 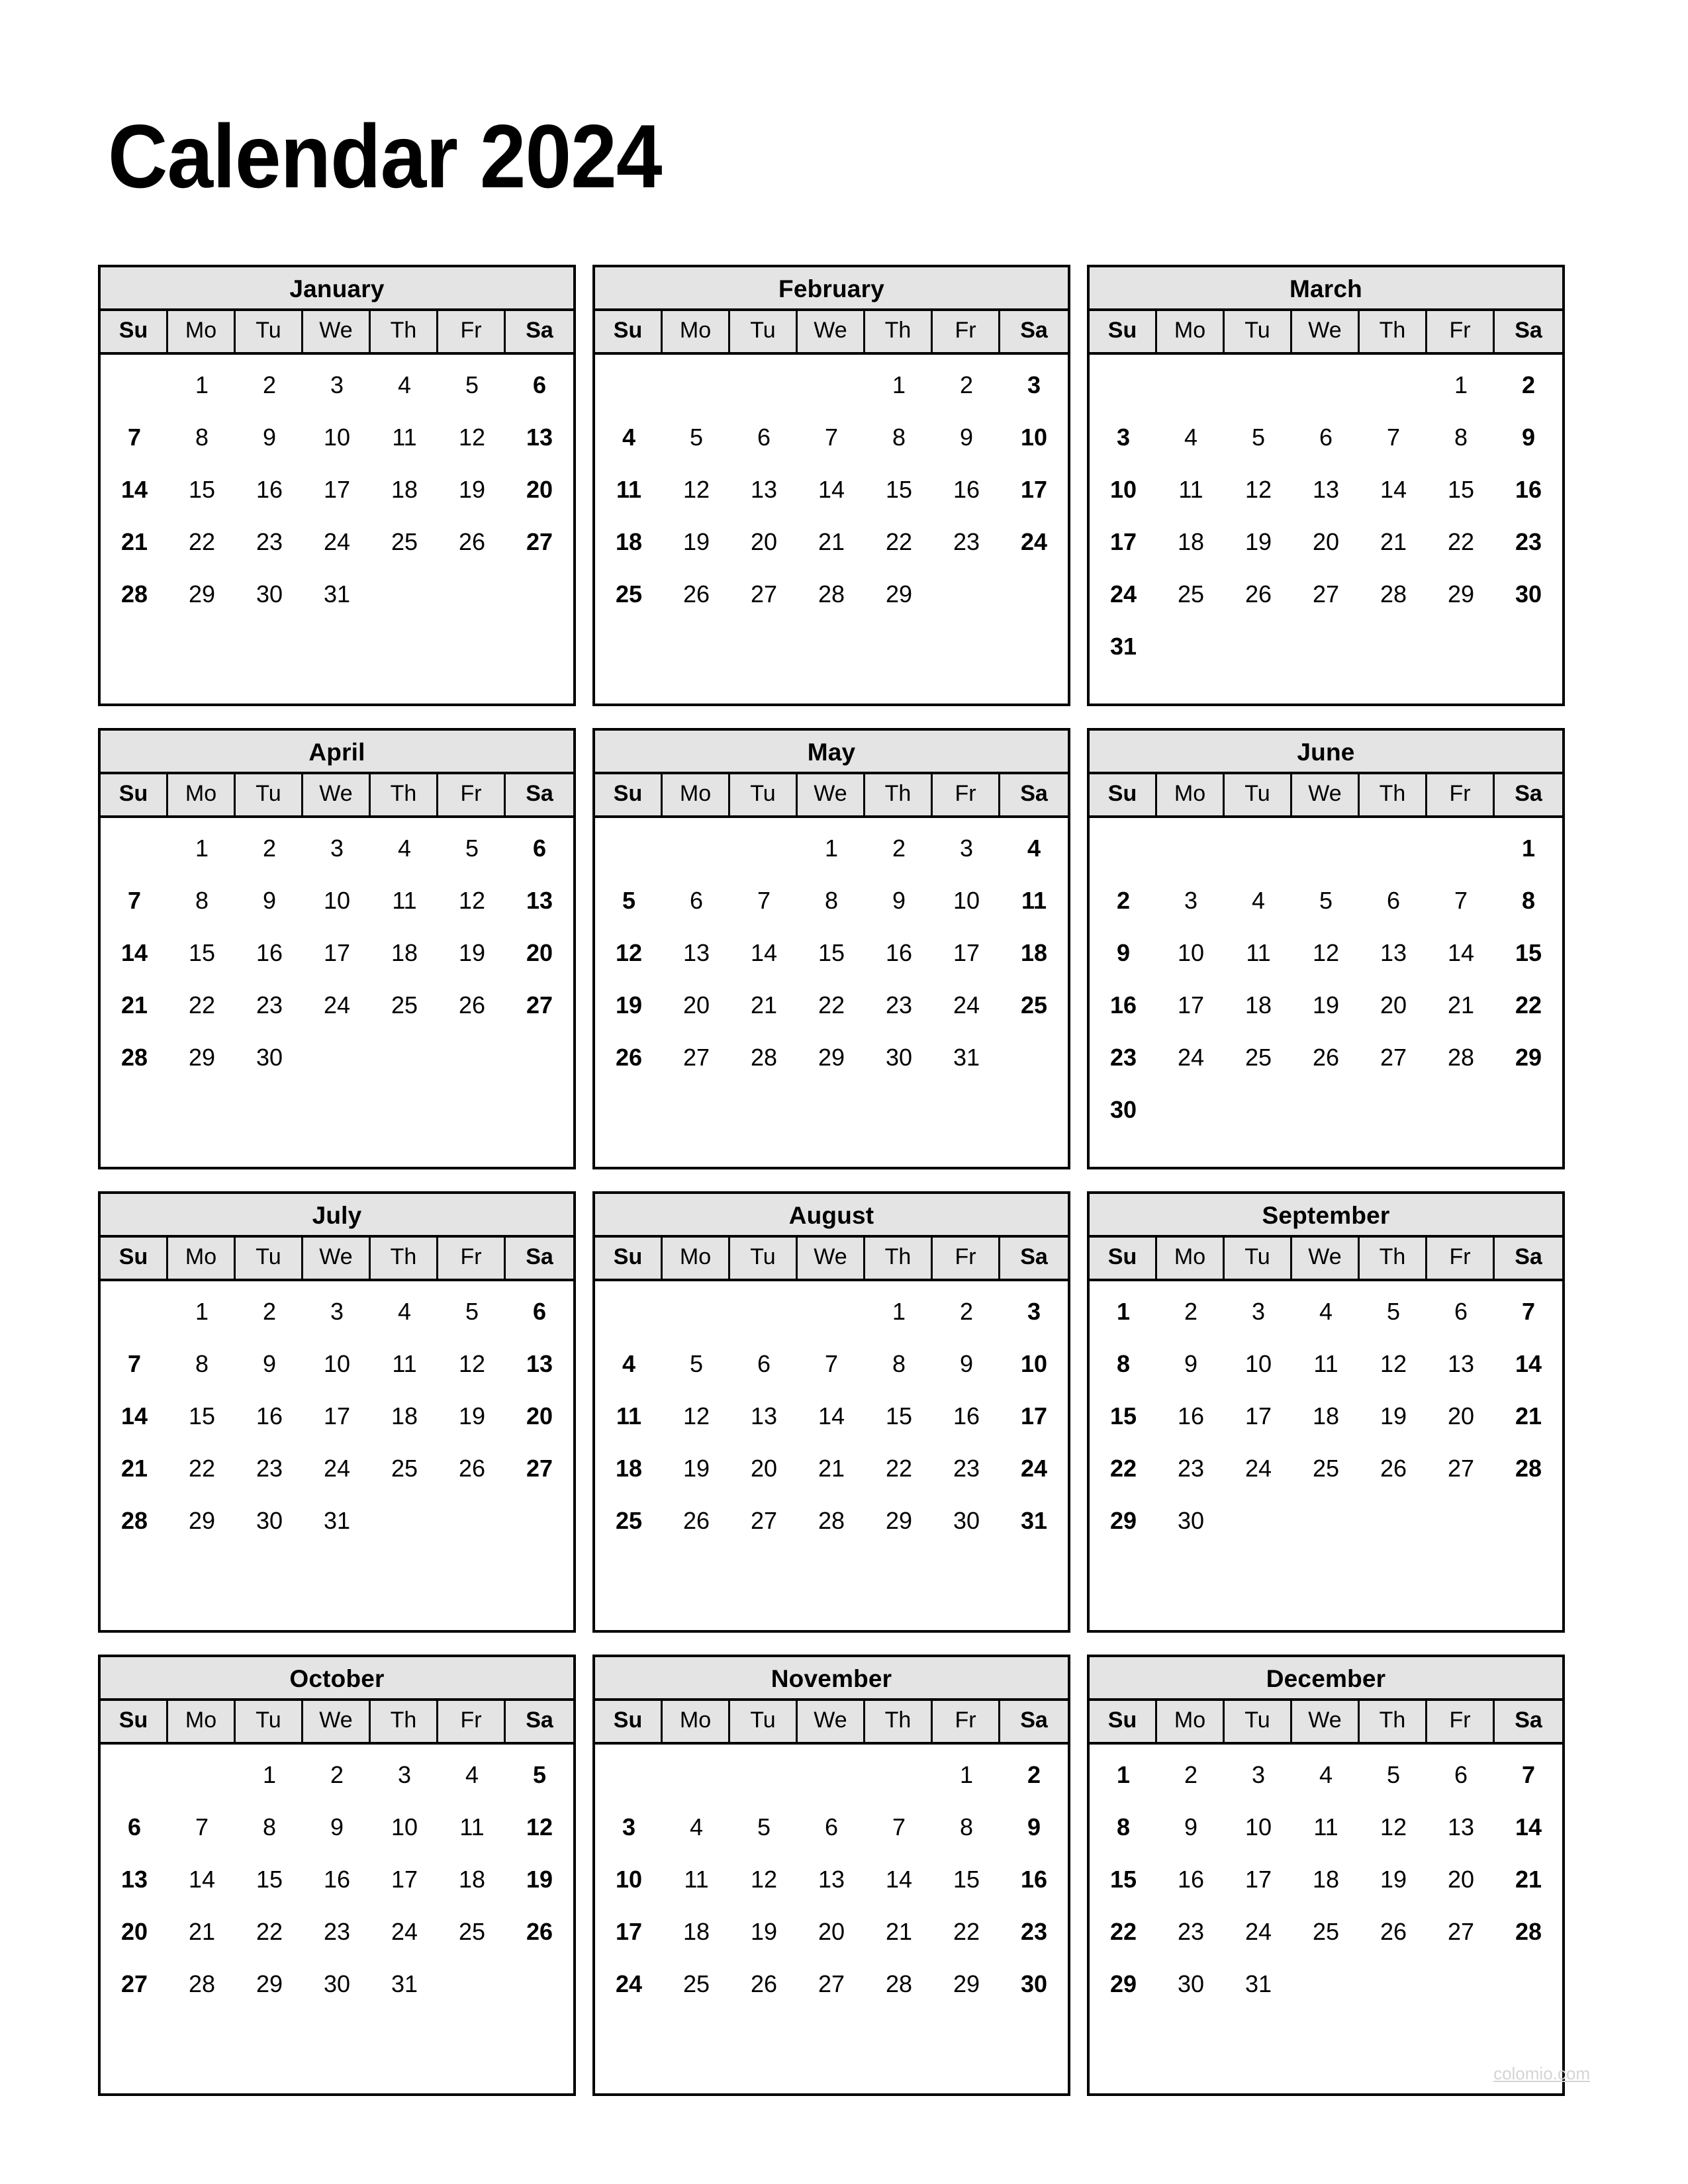 I want to click on day-cell: 18, so click(x=1326, y=1879).